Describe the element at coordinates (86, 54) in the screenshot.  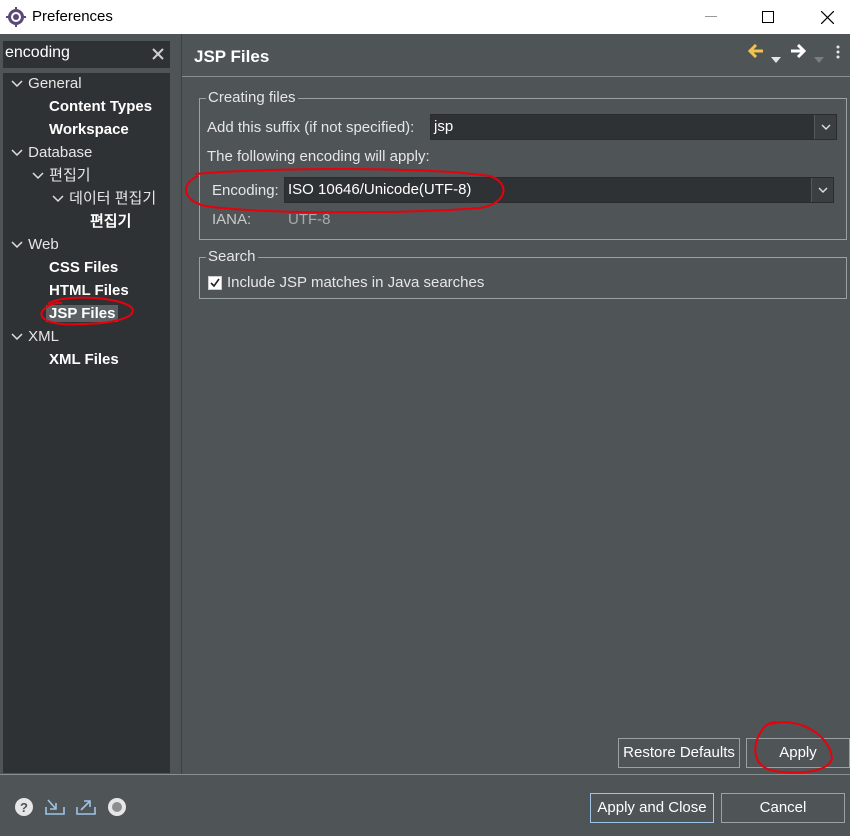
I see `filter-input: encoding` at that location.